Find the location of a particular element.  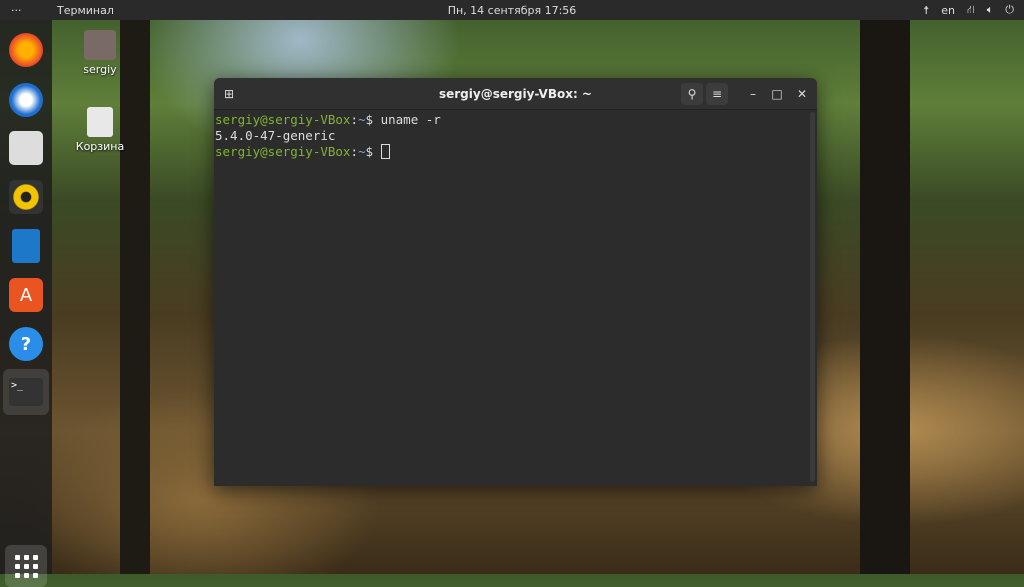

home-folder-icon is located at coordinates (100, 45).